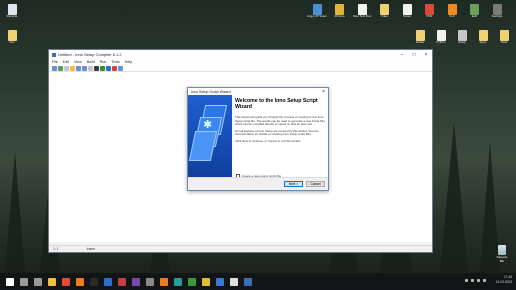 Image resolution: width=516 pixels, height=290 pixels. What do you see at coordinates (128, 62) in the screenshot?
I see `menu-item-help: Help` at bounding box center [128, 62].